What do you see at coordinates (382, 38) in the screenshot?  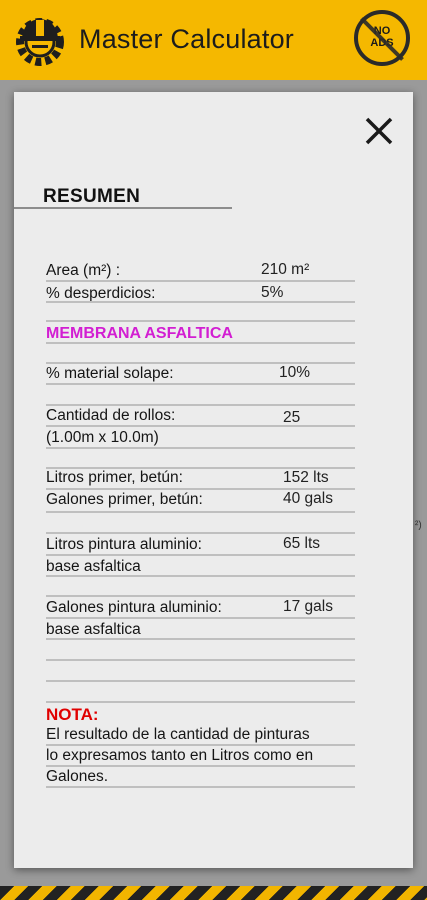 I see `no-ads-button: NO ADS` at bounding box center [382, 38].